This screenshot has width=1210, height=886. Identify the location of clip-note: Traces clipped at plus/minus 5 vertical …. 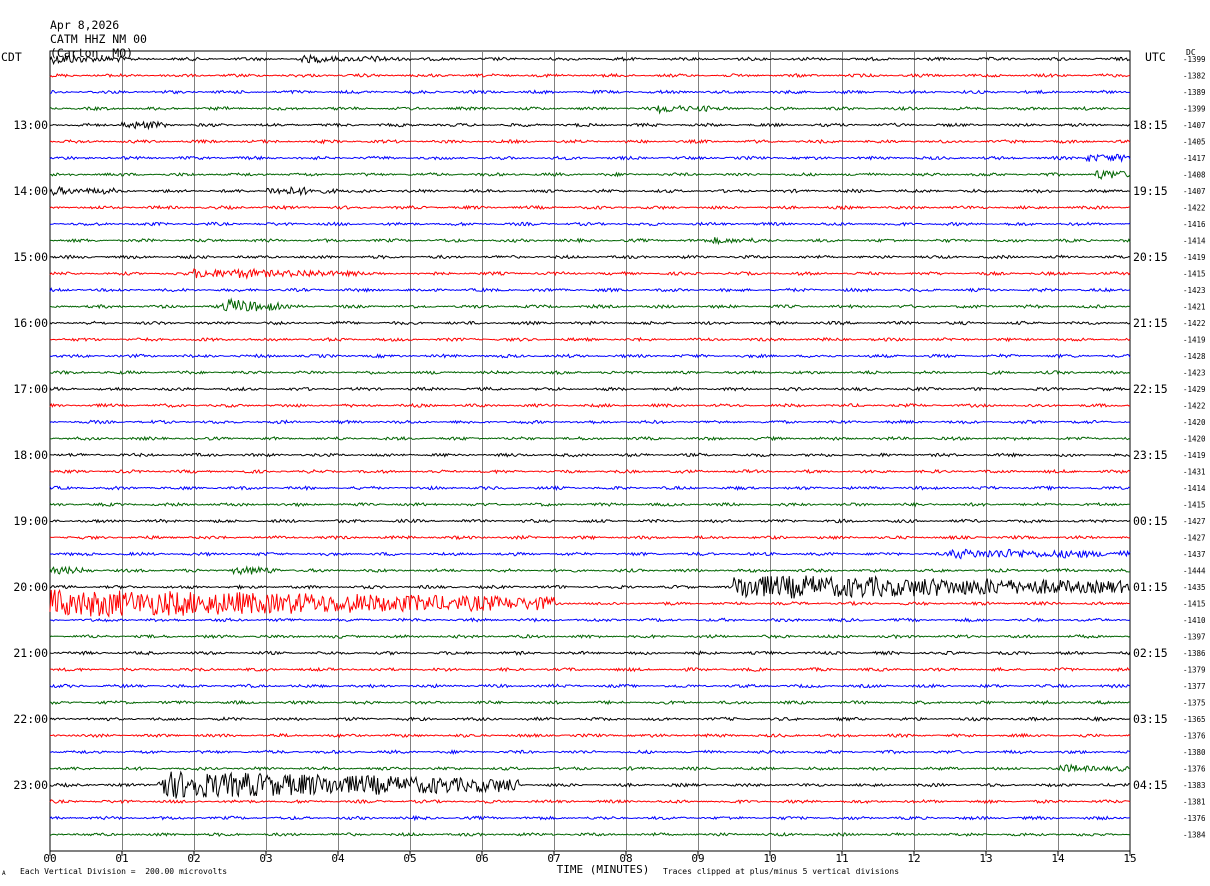
(781, 871).